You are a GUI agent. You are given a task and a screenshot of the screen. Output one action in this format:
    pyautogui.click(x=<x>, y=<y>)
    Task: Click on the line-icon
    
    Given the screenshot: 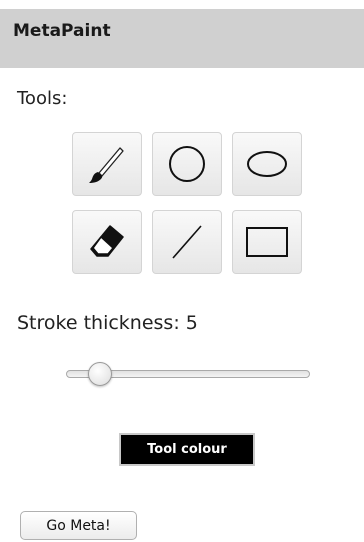 What is the action you would take?
    pyautogui.click(x=187, y=242)
    